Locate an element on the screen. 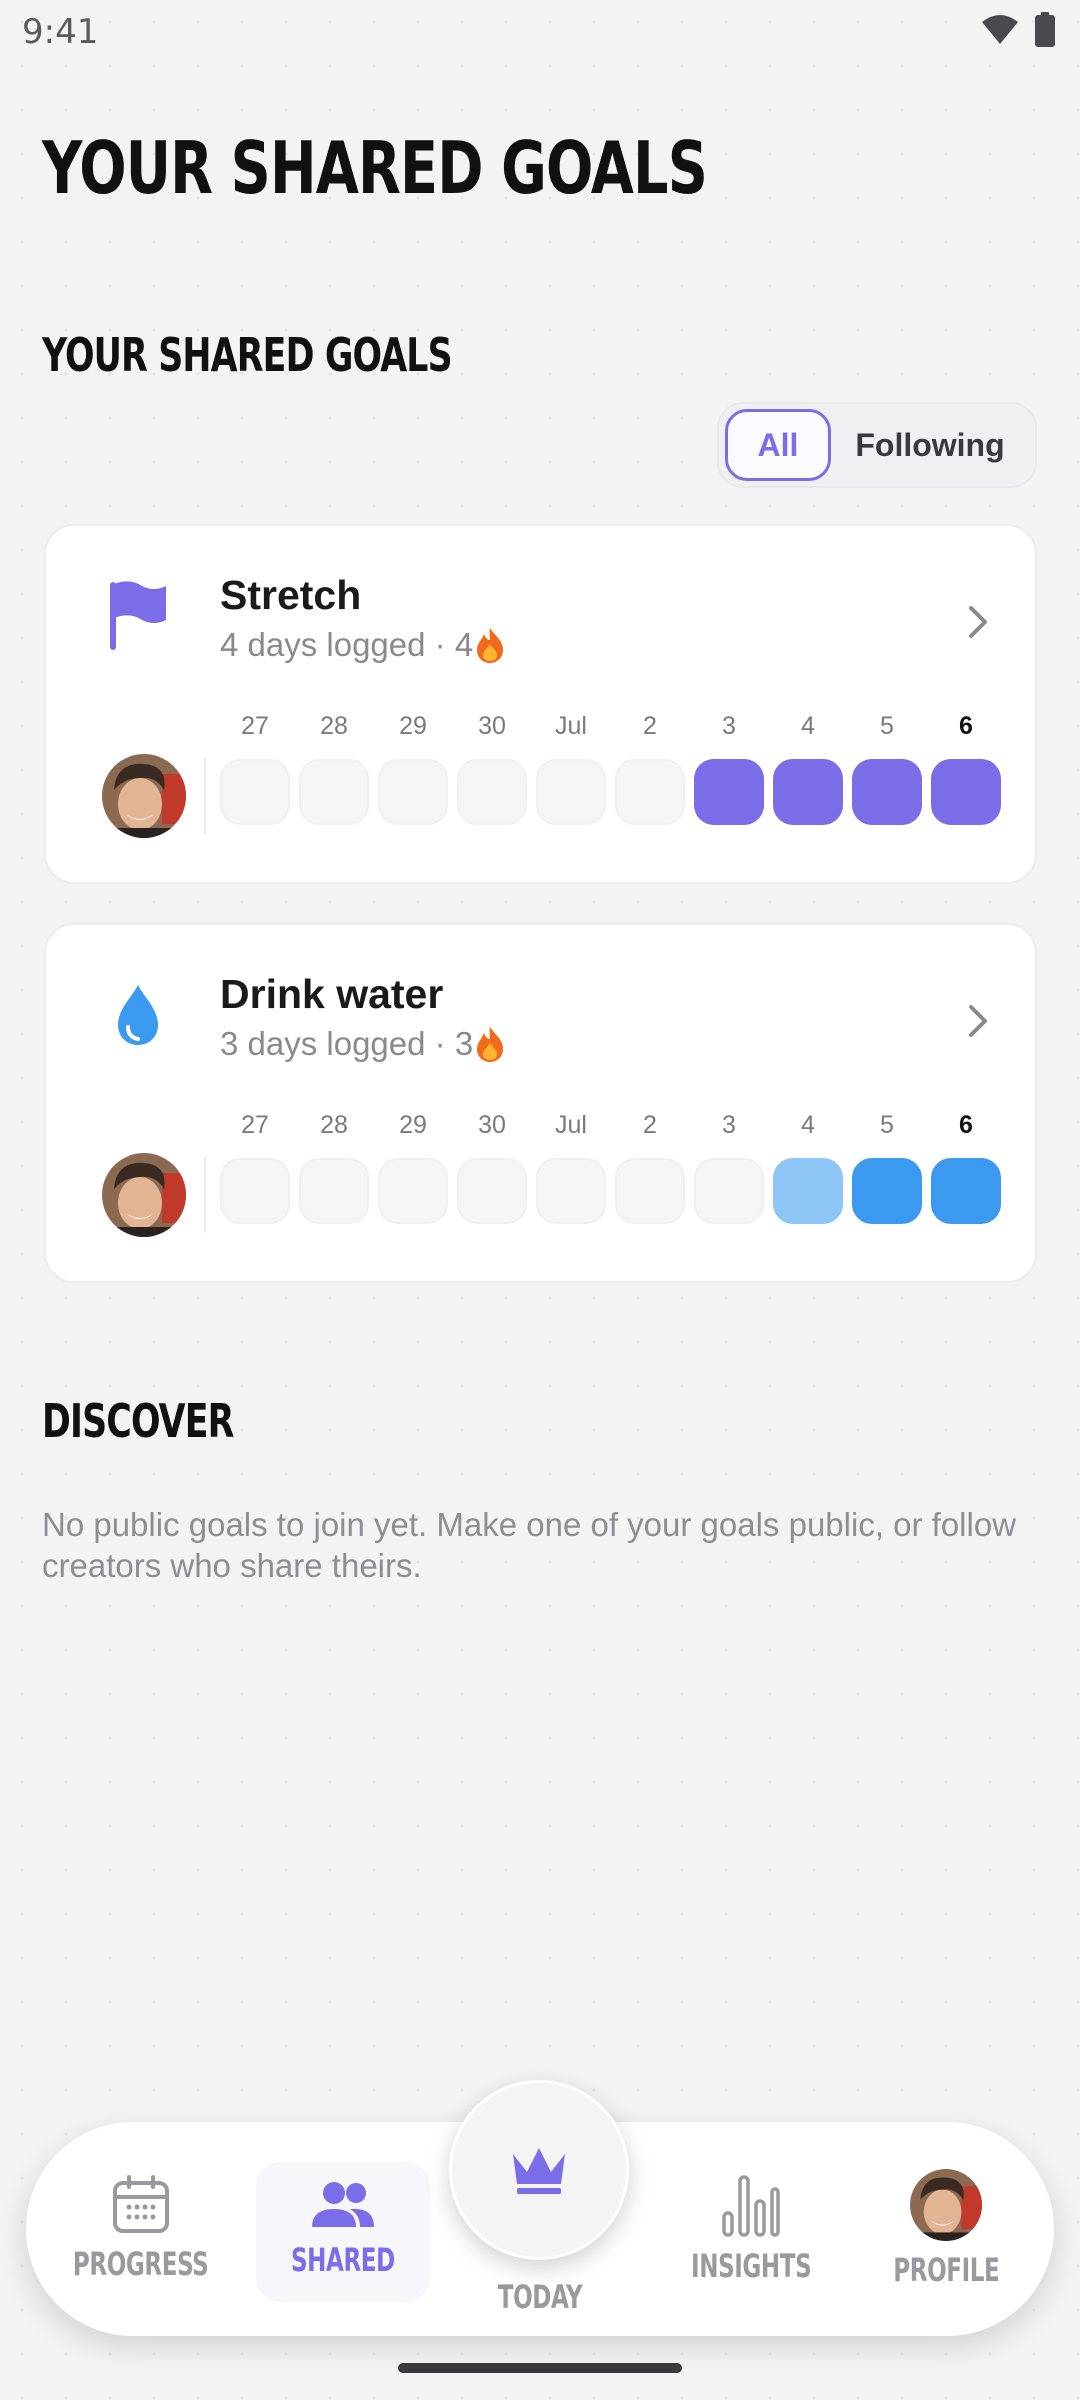 The height and width of the screenshot is (2400, 1080). filter-following-button: Following is located at coordinates (930, 445).